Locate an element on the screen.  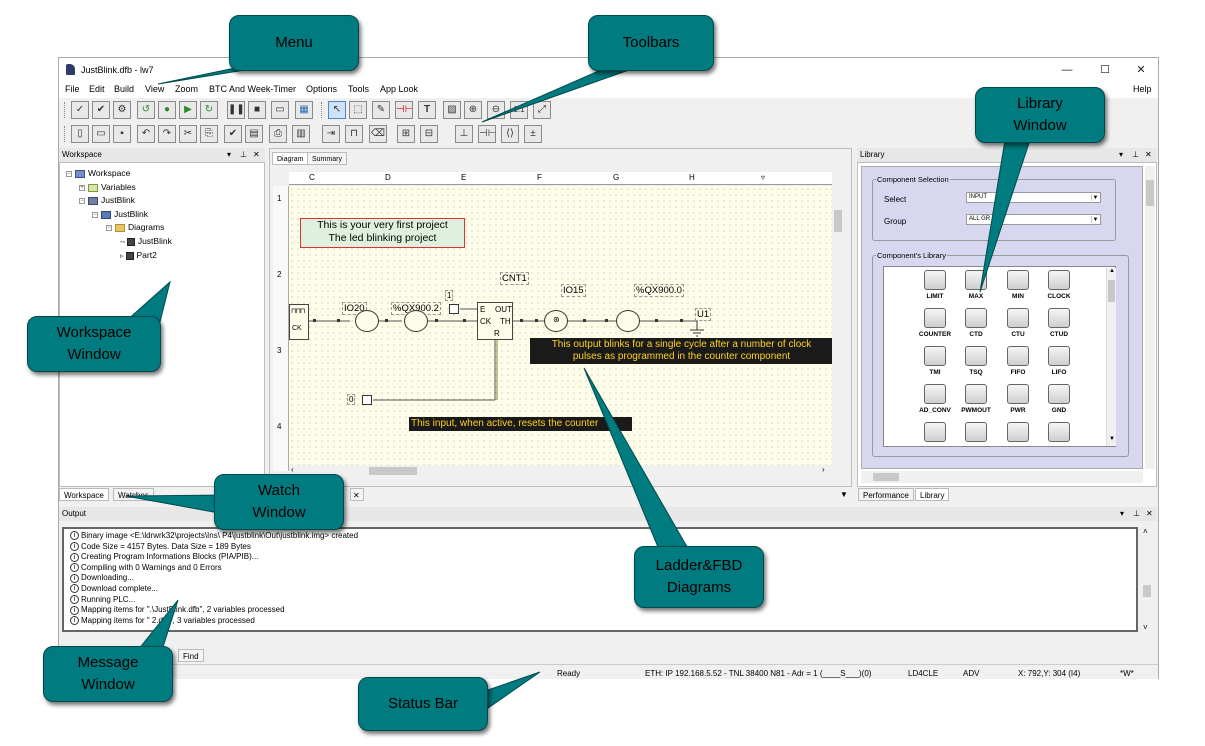
print-preview-icon: ▥ is located at coordinates (301, 134).